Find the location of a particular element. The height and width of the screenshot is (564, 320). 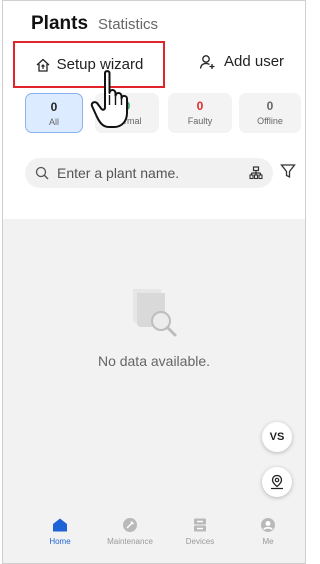

offline-label: Offline is located at coordinates (270, 121).